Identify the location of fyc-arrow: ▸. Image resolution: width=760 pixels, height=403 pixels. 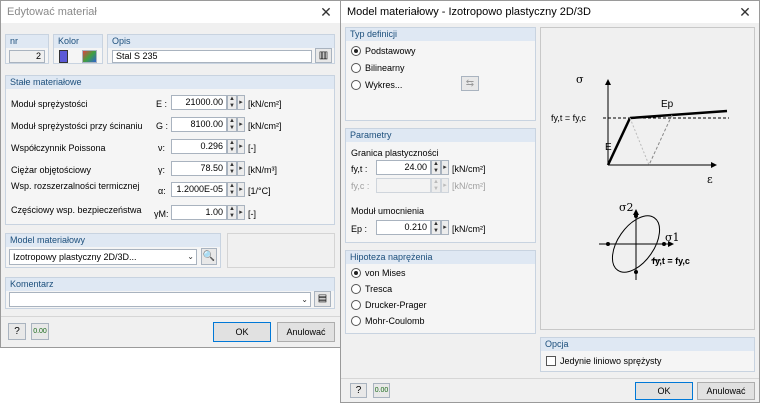
(445, 185).